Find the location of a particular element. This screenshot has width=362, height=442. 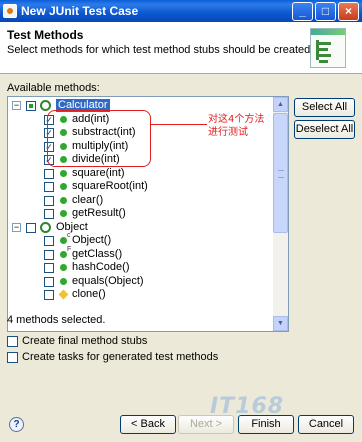

annotation-highlight-box is located at coordinates (99, 138).